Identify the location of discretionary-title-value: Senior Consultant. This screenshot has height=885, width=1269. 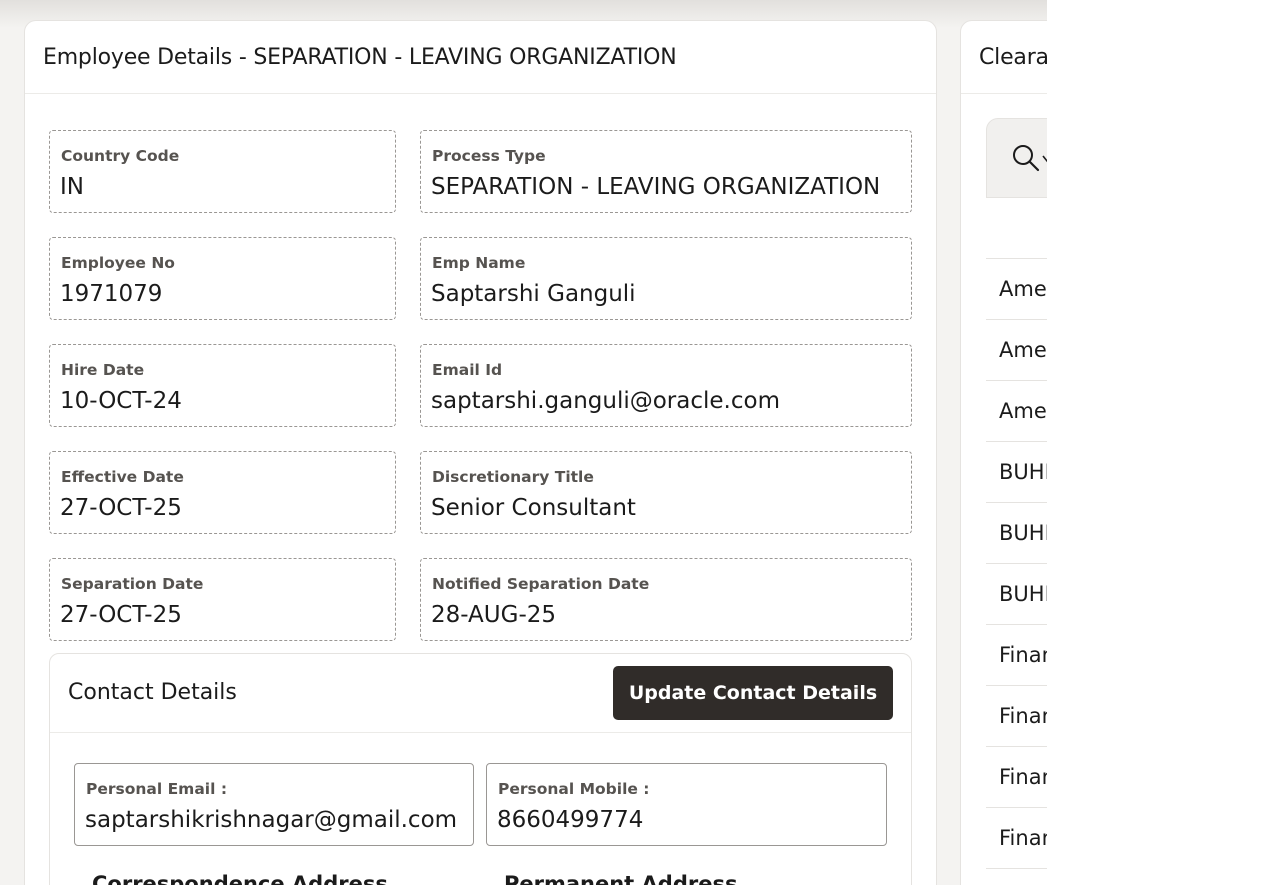
(533, 508).